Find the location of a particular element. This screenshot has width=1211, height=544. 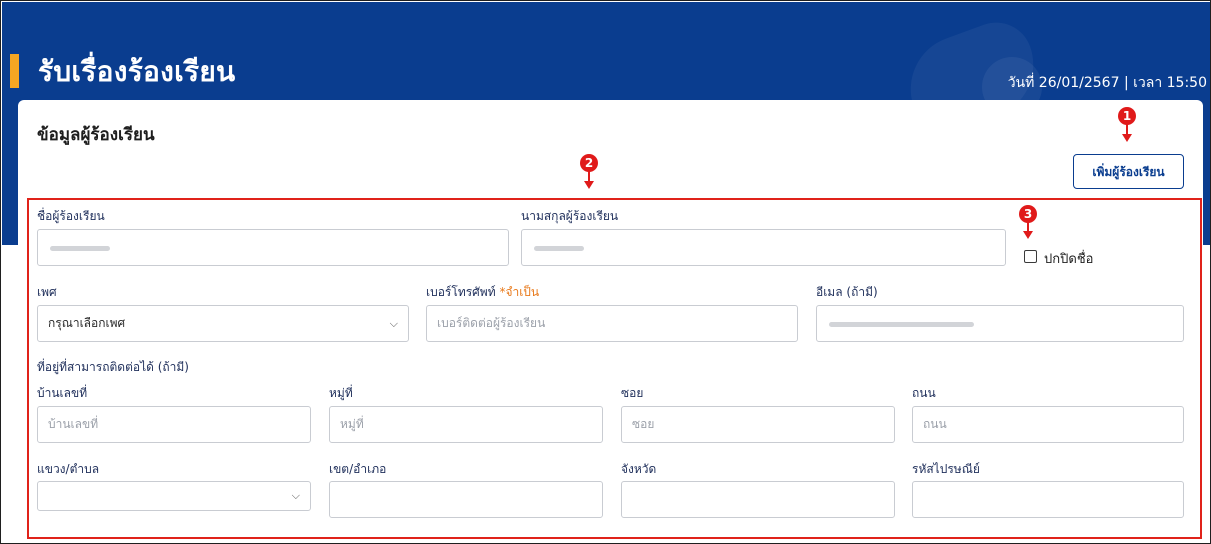

annotation-marker-3: 3 is located at coordinates (1028, 214).